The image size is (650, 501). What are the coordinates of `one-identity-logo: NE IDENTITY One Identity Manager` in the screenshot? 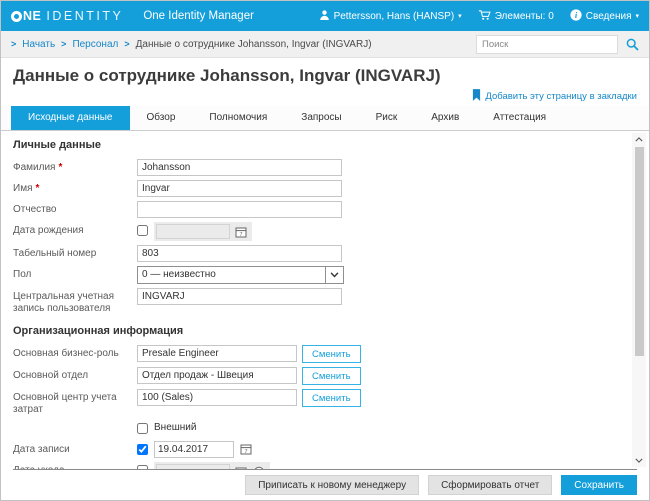 It's located at (132, 16).